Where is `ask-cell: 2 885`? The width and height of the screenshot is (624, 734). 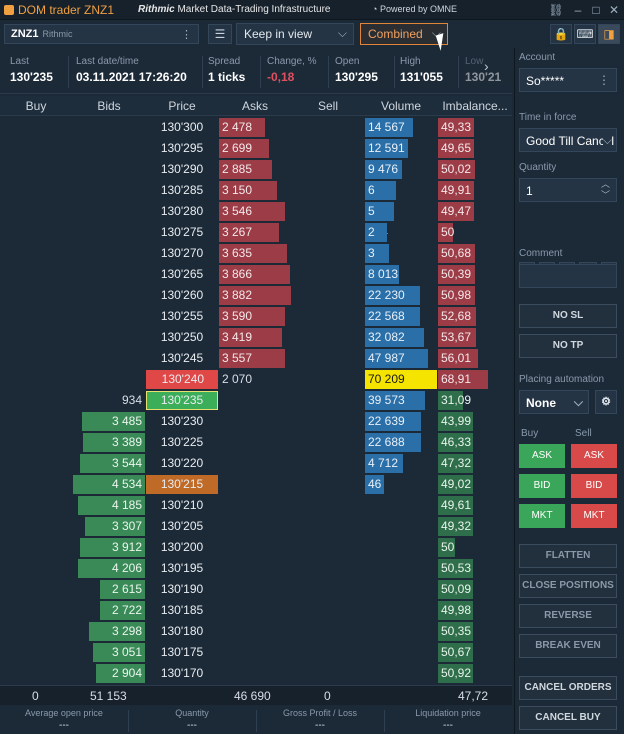
ask-cell: 2 885 is located at coordinates (245, 169).